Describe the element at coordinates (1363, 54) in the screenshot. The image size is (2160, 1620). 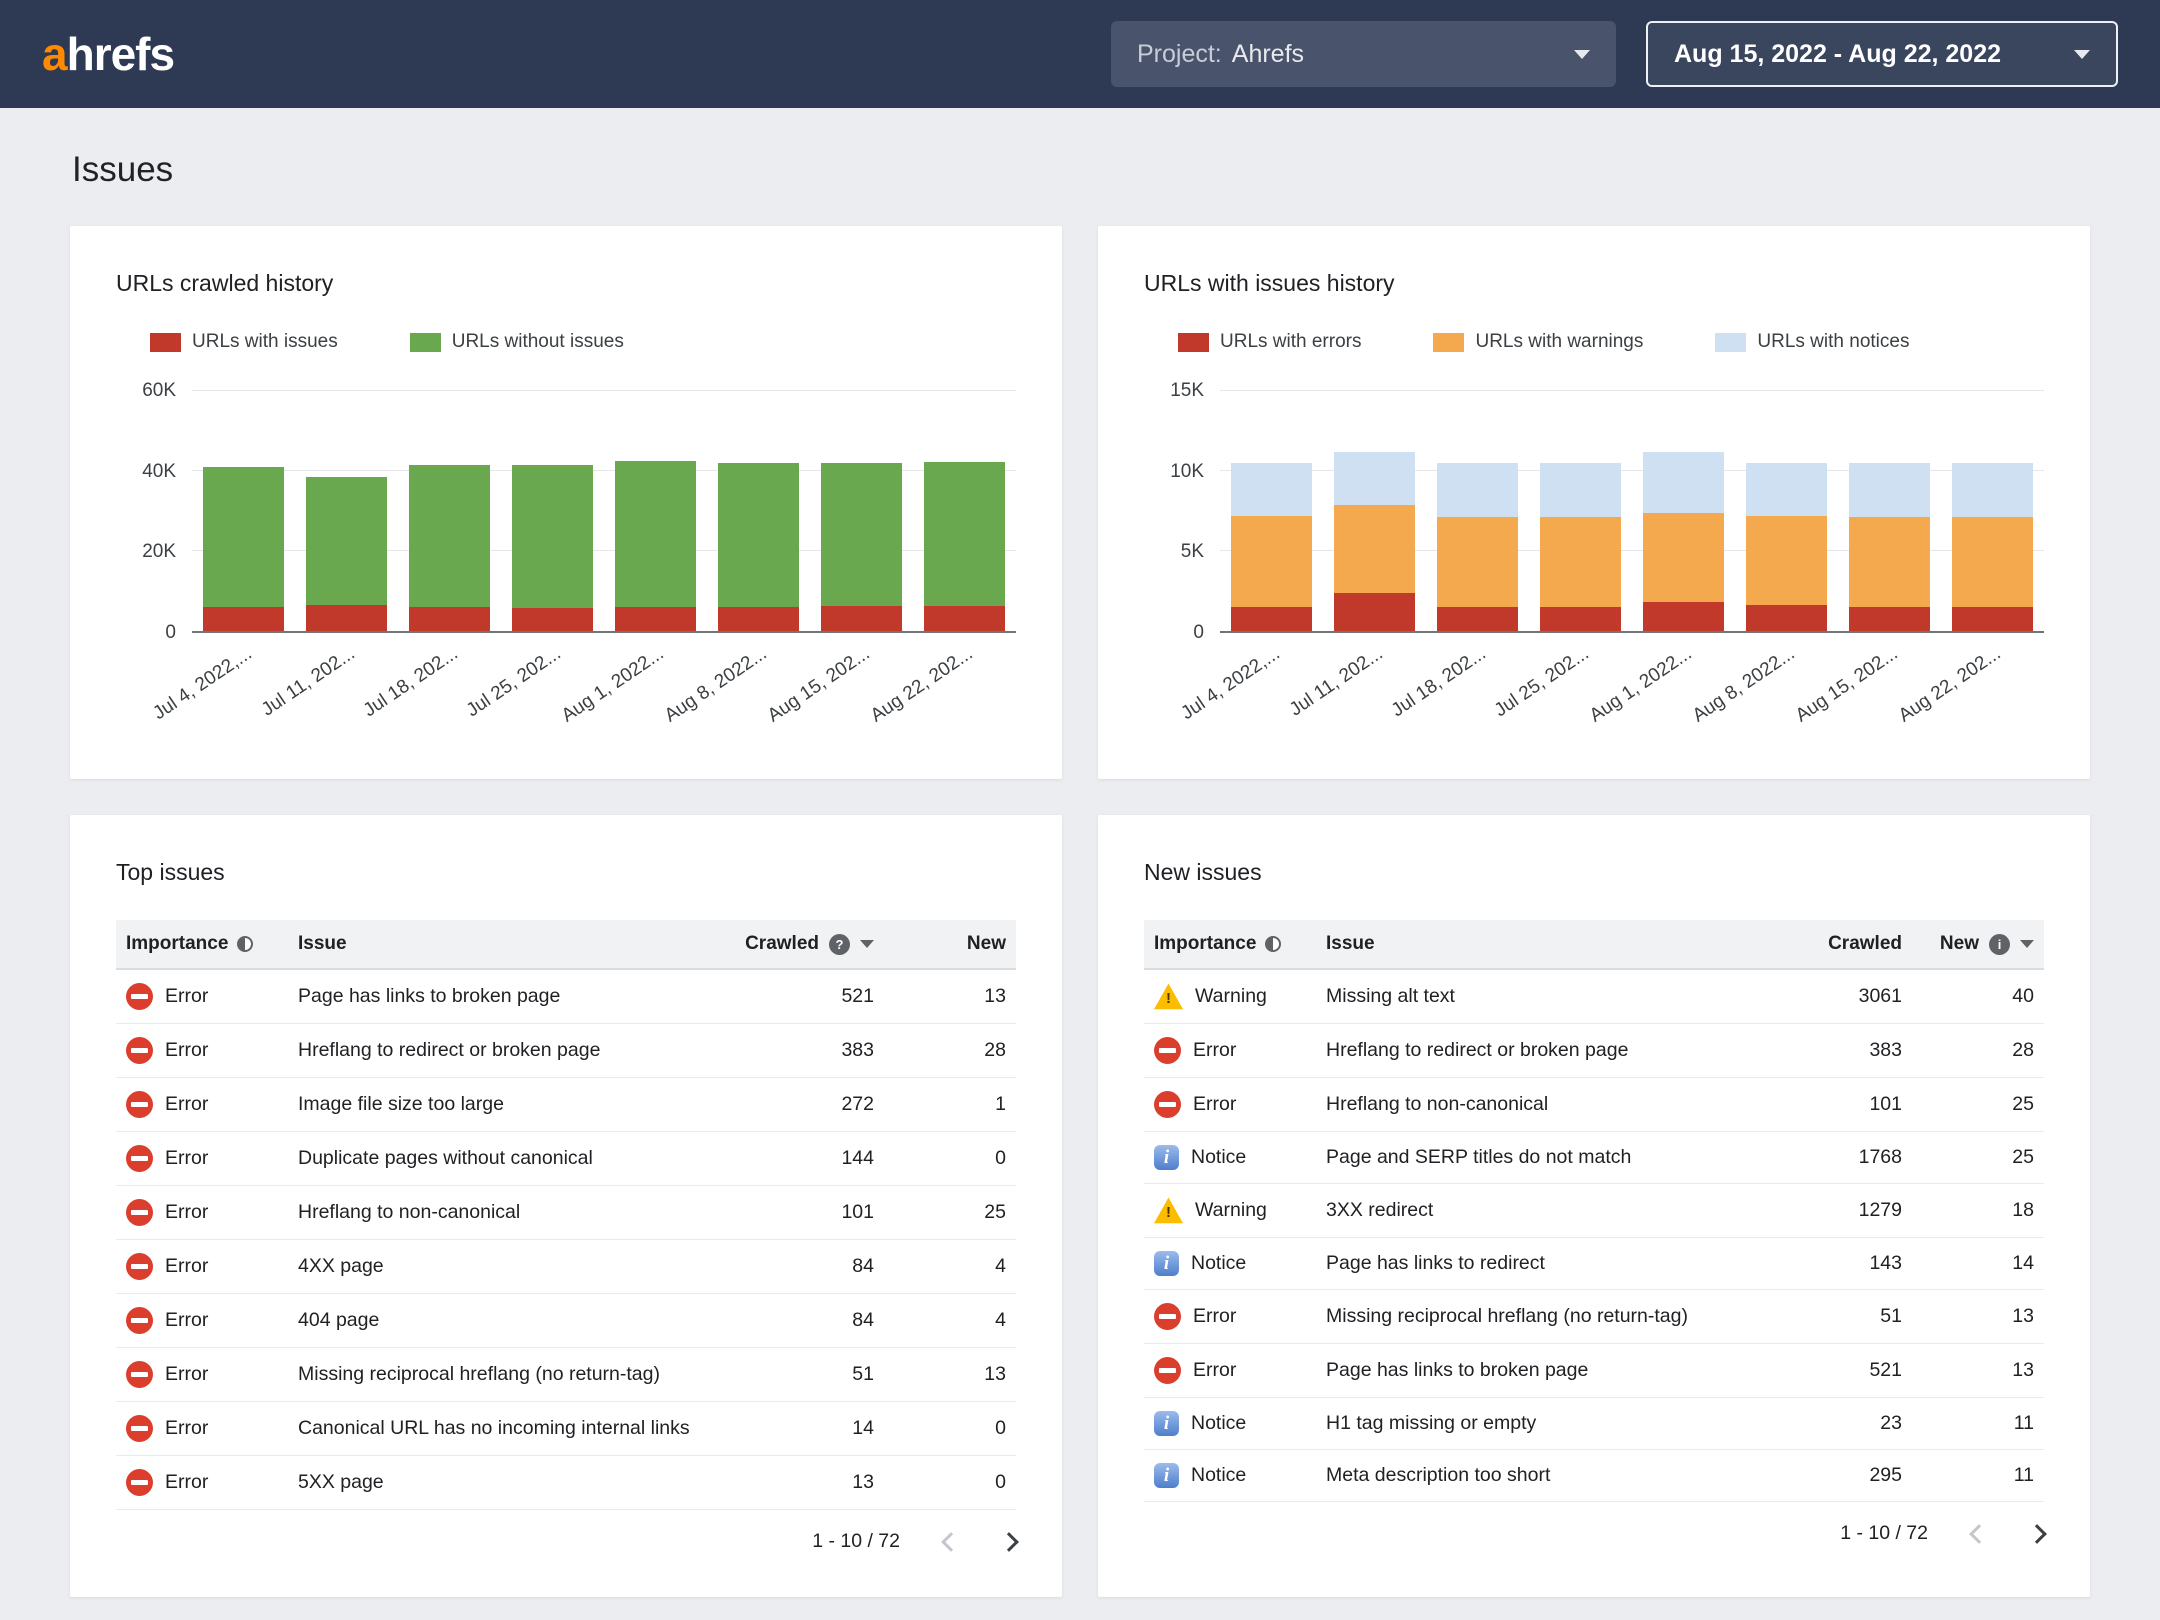
I see `project-selector: Project: Ahrefs` at that location.